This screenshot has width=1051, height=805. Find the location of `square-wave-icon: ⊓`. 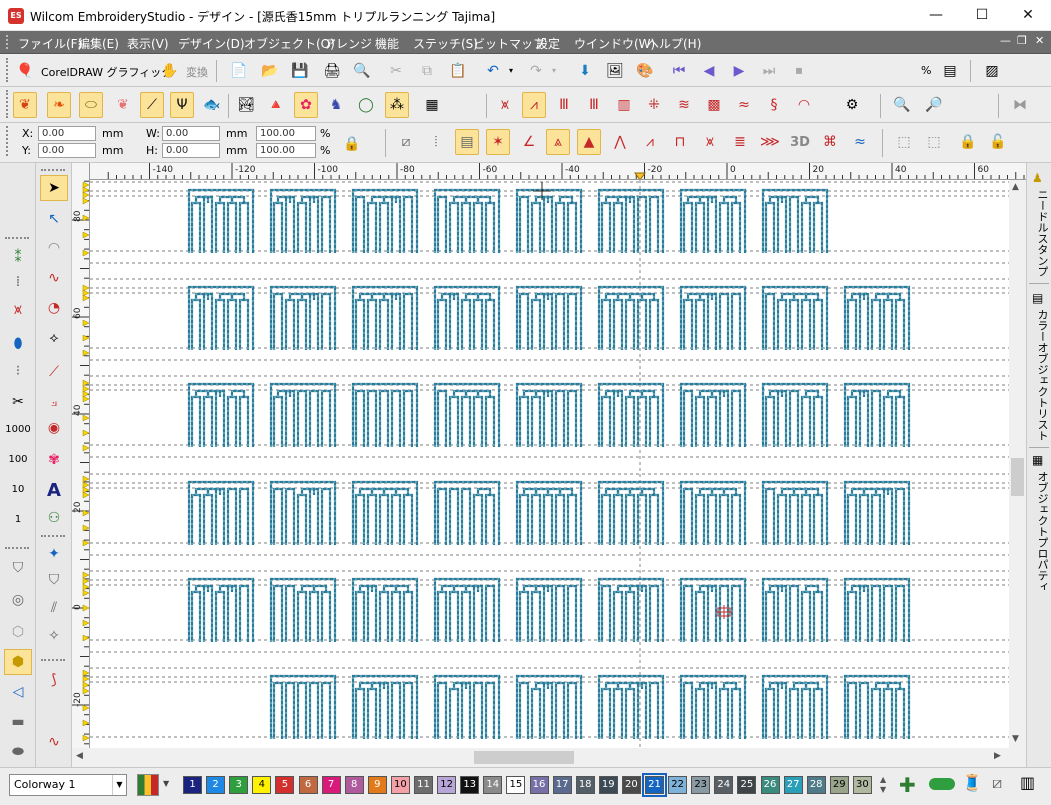

square-wave-icon: ⊓ is located at coordinates (680, 142).